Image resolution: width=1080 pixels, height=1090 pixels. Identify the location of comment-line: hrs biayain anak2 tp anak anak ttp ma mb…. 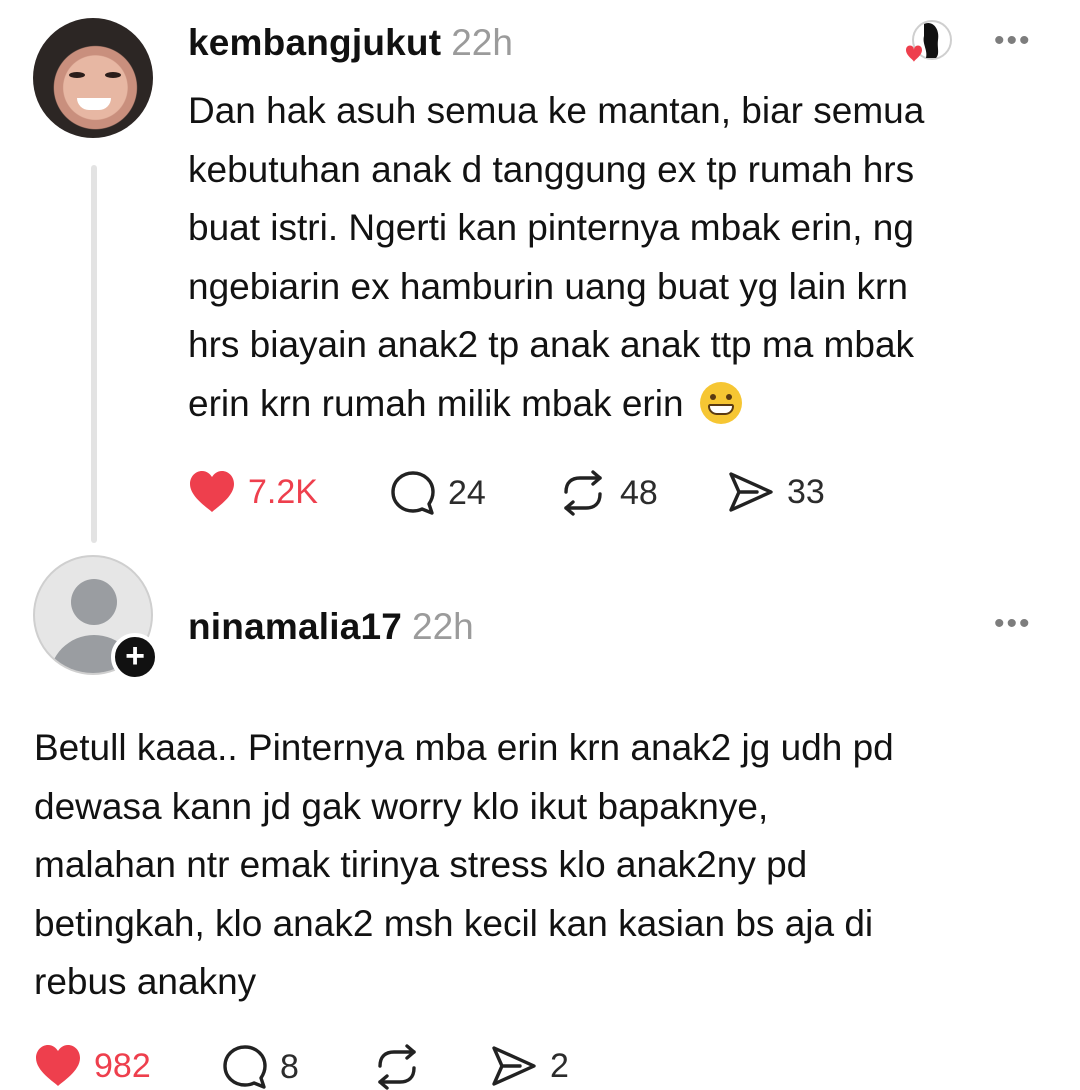
(551, 344).